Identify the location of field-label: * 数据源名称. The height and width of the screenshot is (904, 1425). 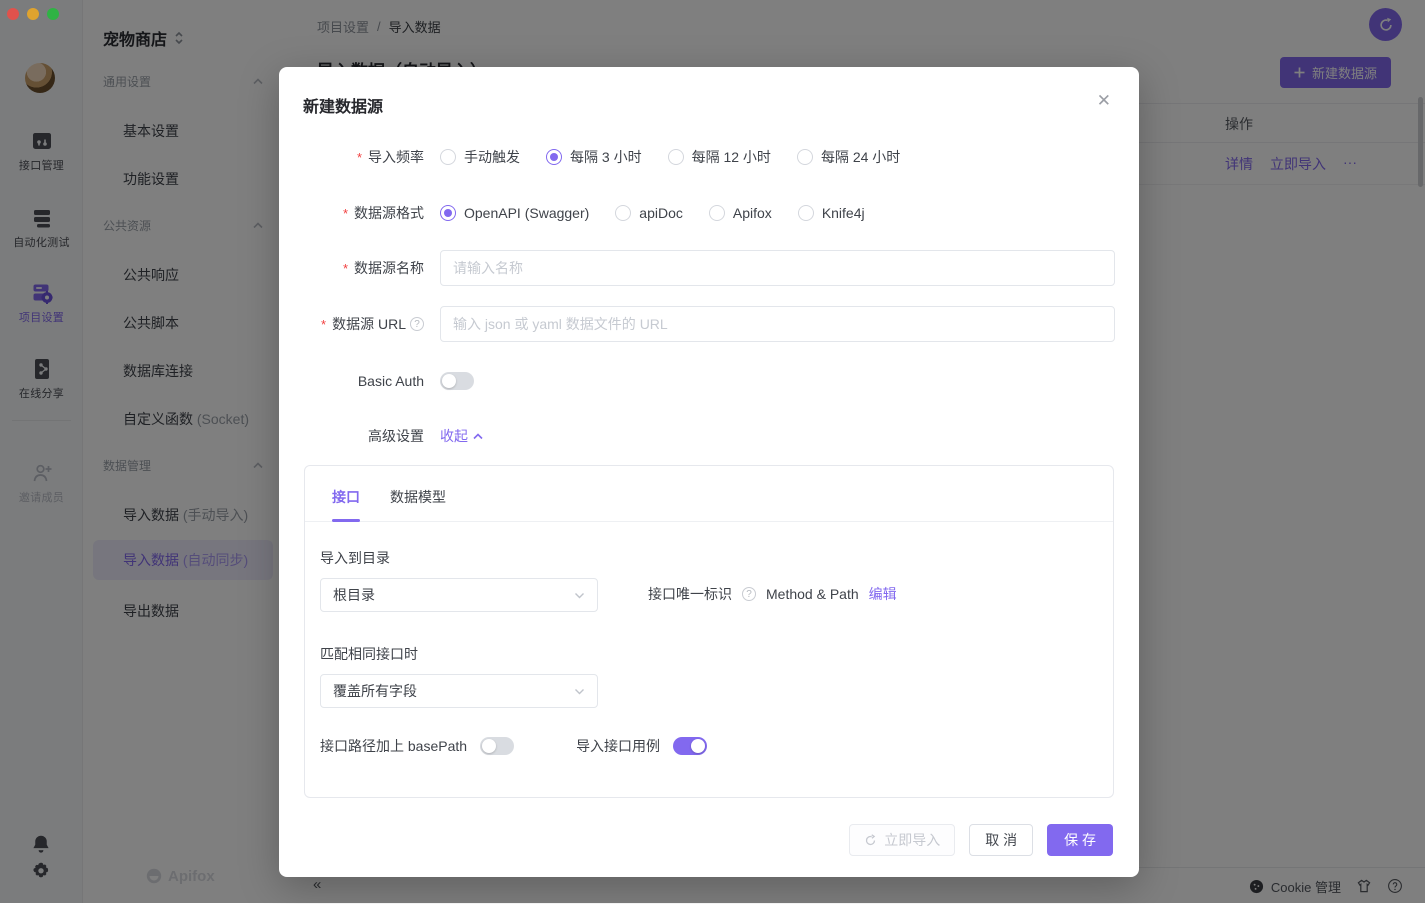
(363, 268).